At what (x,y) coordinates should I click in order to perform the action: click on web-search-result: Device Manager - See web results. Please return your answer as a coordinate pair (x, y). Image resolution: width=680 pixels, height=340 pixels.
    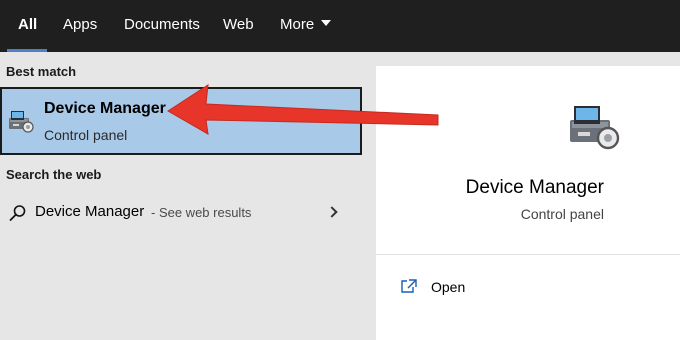
    Looking at the image, I should click on (182, 213).